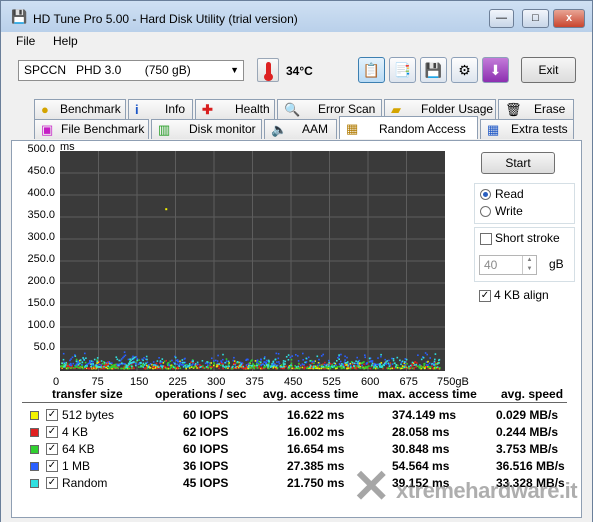 Image resolution: width=593 pixels, height=522 pixels. What do you see at coordinates (508, 265) in the screenshot?
I see `short-stroke-size-stepper: 40 ▲ ▼` at bounding box center [508, 265].